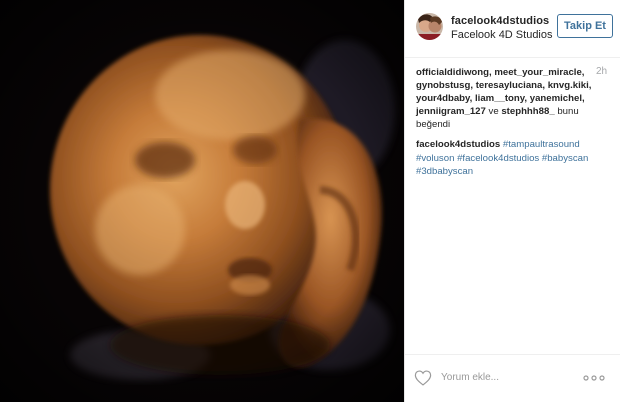 This screenshot has height=402, width=620. What do you see at coordinates (500, 98) in the screenshot?
I see `likers-line-3: your4dbaby, liam__tony, yanemichel,` at bounding box center [500, 98].